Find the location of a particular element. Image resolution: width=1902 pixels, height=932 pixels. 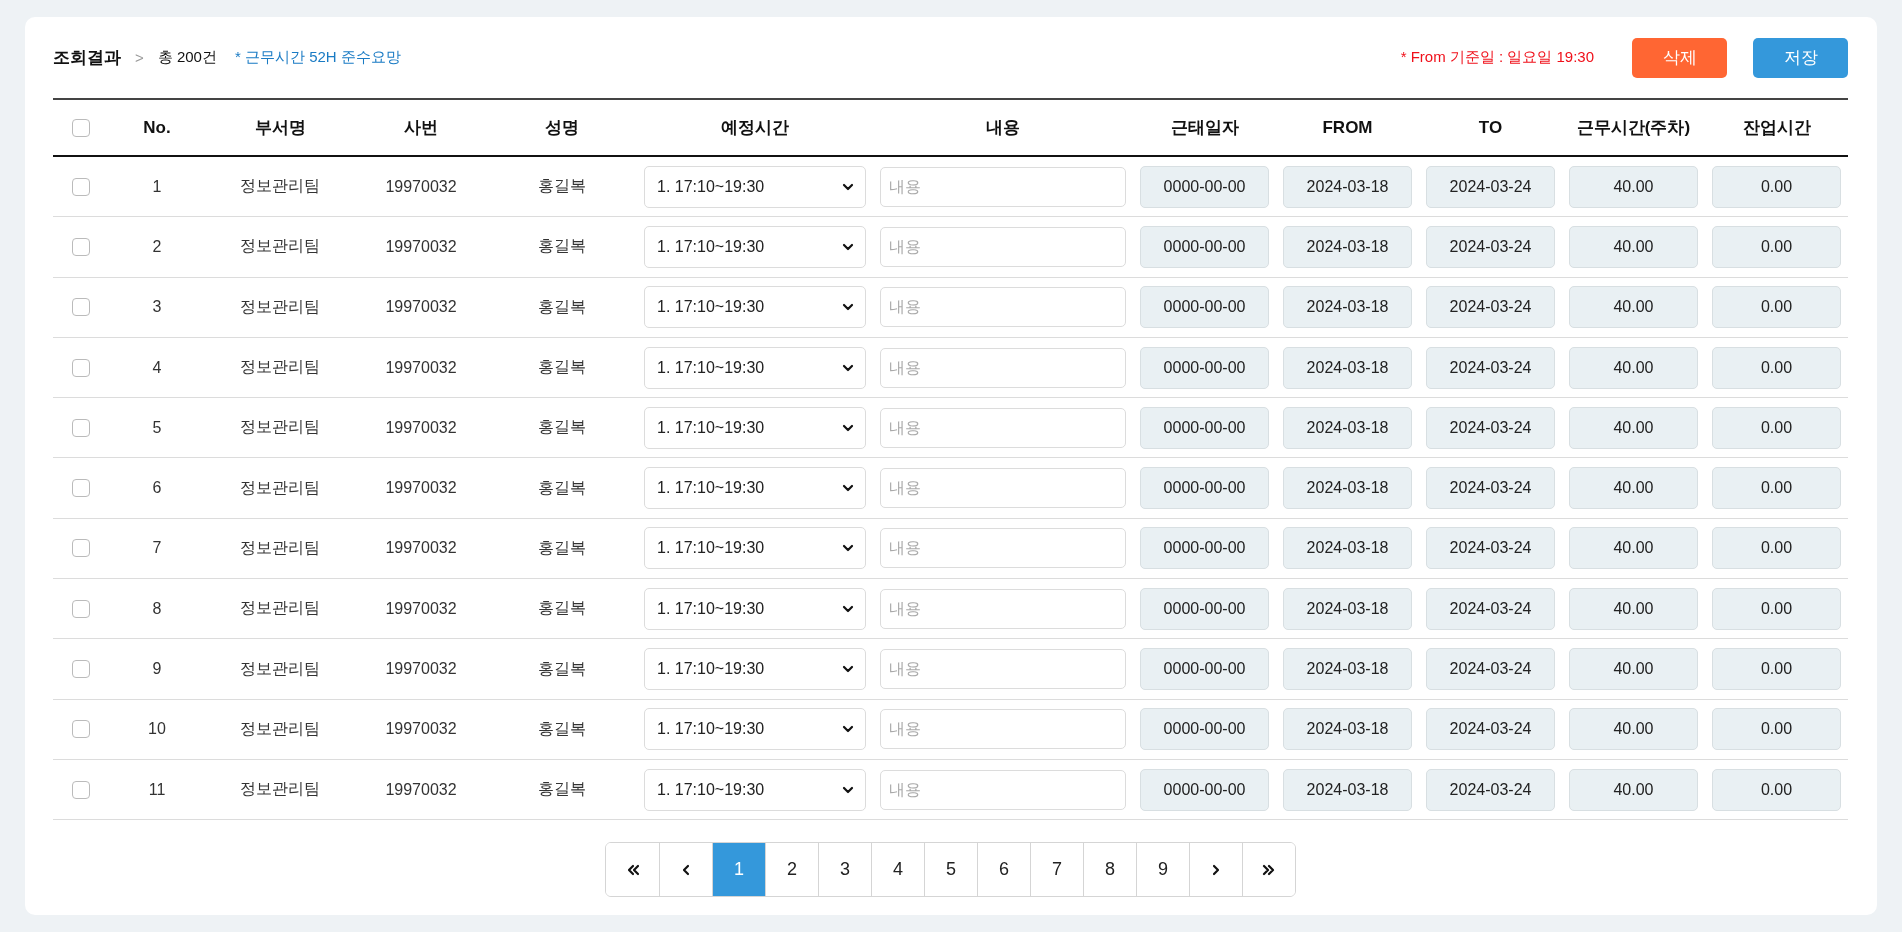

row-number: 3 is located at coordinates (157, 307).